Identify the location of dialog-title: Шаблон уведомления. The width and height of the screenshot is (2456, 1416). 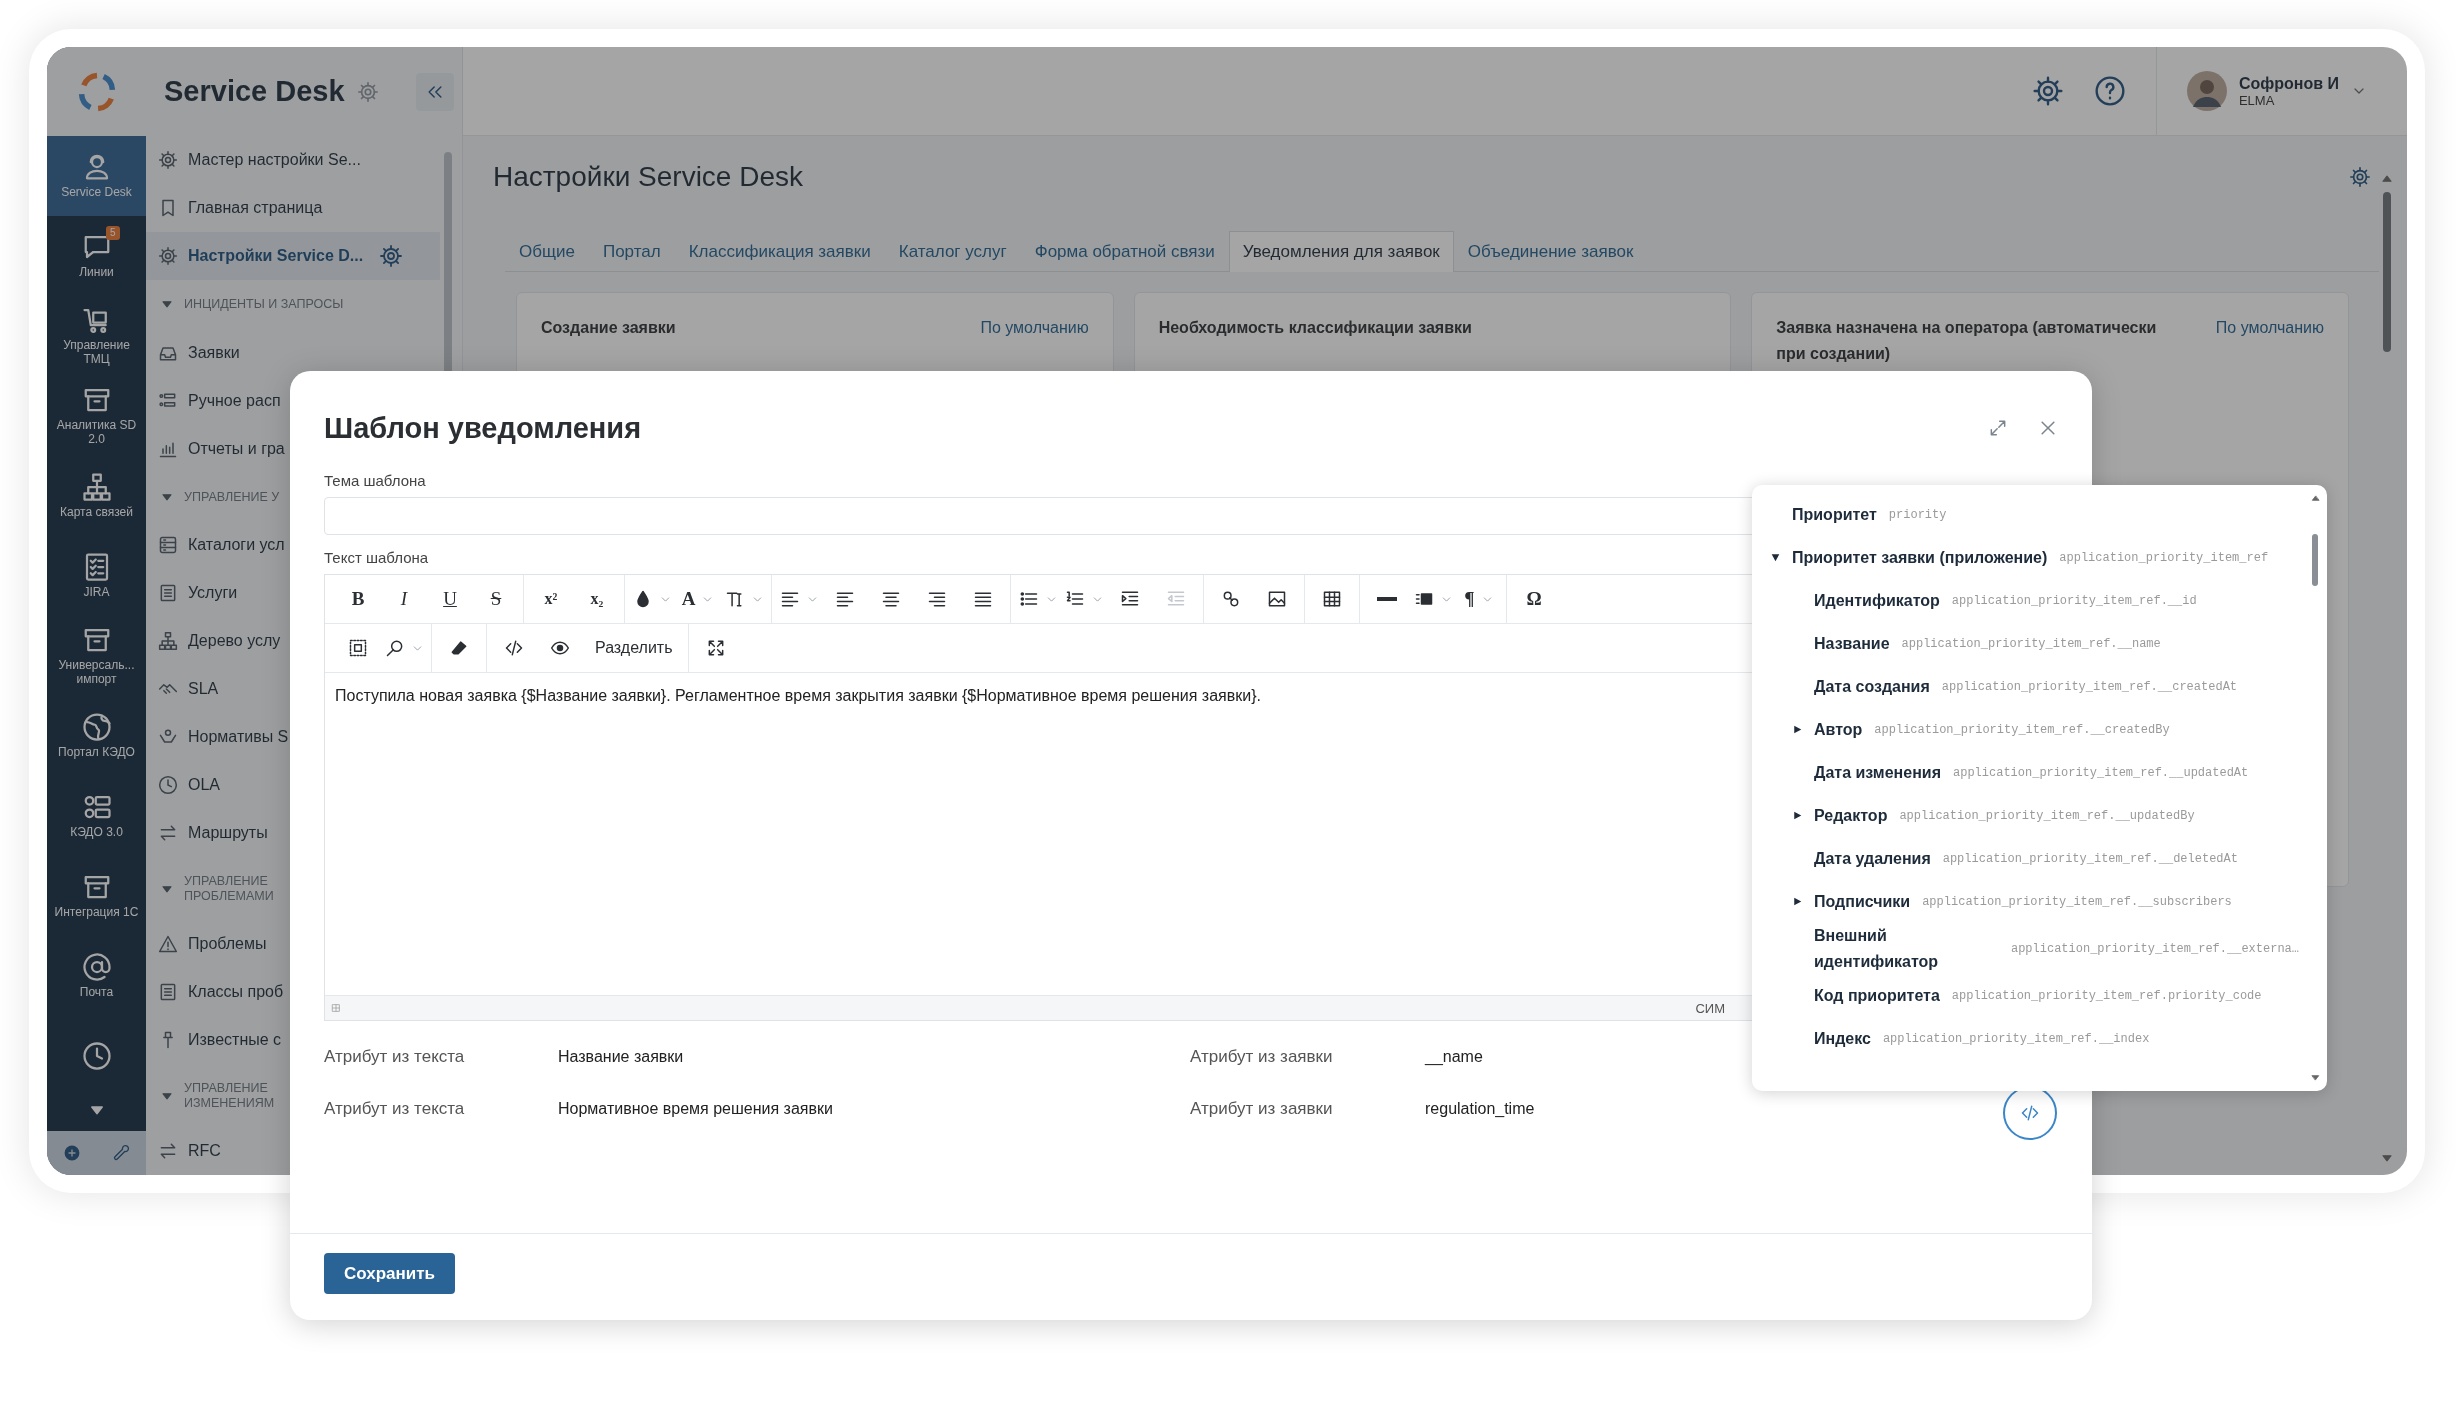
(483, 428).